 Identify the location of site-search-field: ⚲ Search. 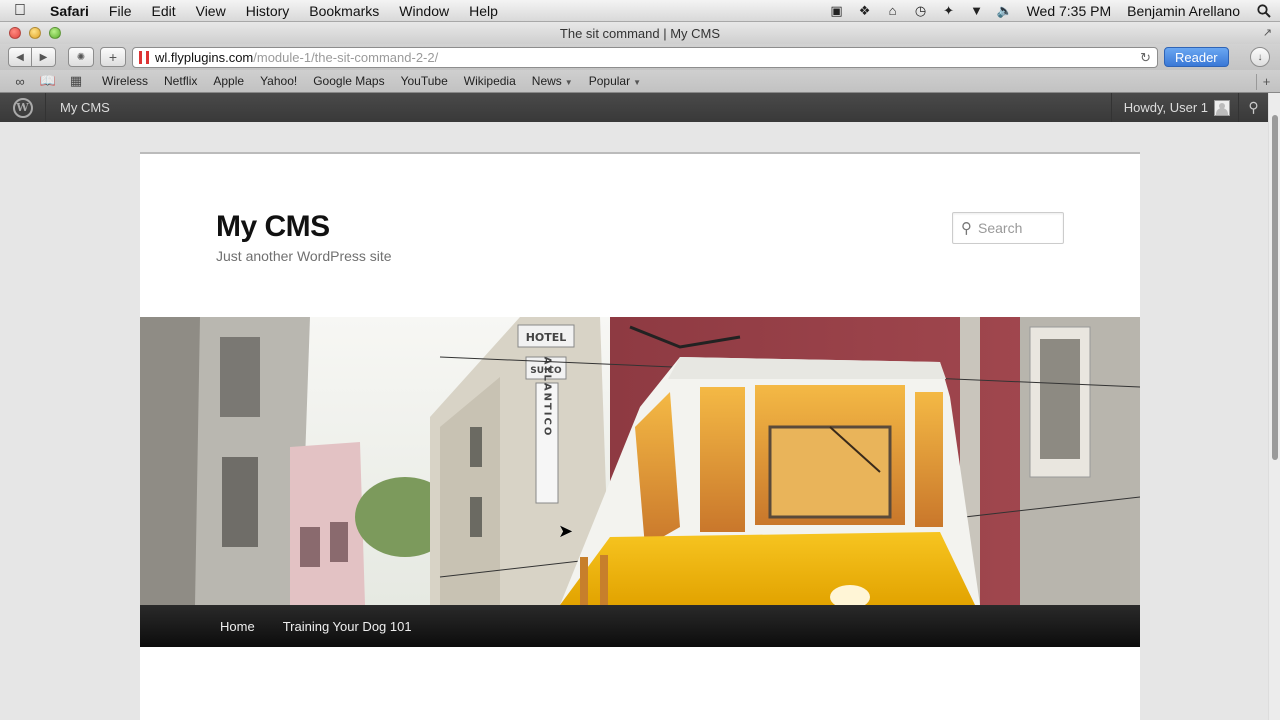
(1008, 228).